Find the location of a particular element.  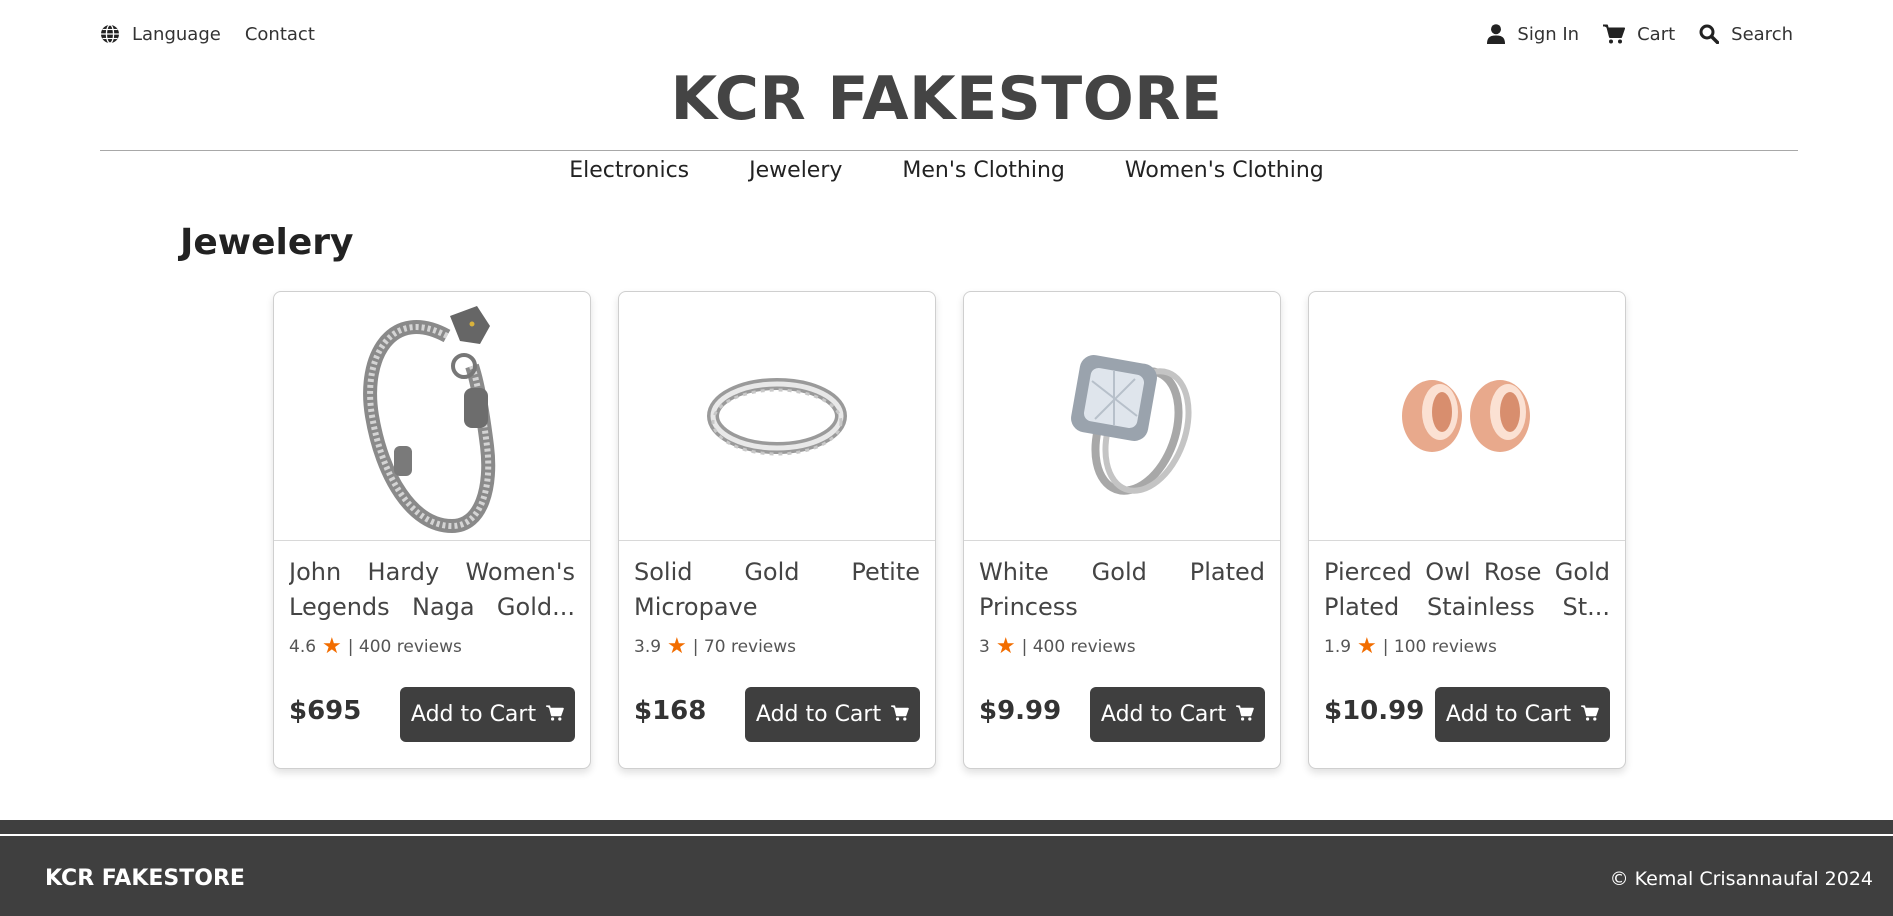

search-link: Search is located at coordinates (1746, 34).